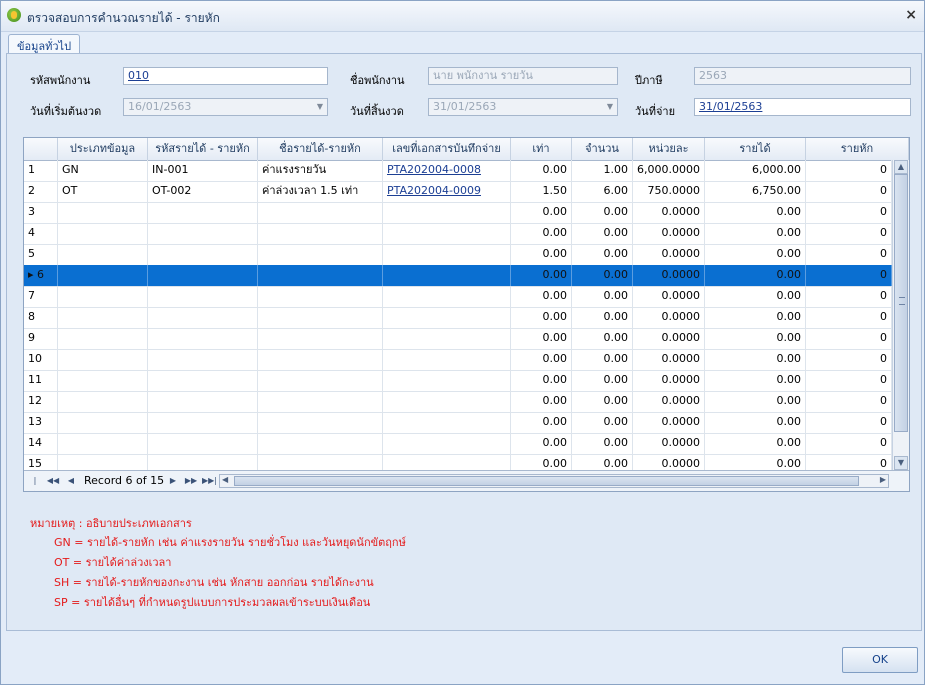 This screenshot has height=685, width=925. Describe the element at coordinates (44, 44) in the screenshot. I see `tab-general: ข้อมูลทั่วไป` at that location.